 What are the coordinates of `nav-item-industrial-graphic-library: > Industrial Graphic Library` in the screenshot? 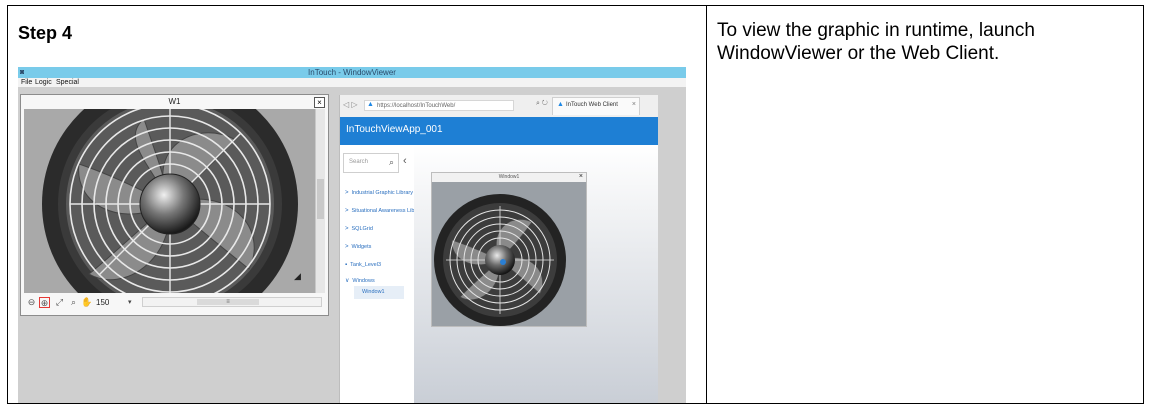 It's located at (379, 193).